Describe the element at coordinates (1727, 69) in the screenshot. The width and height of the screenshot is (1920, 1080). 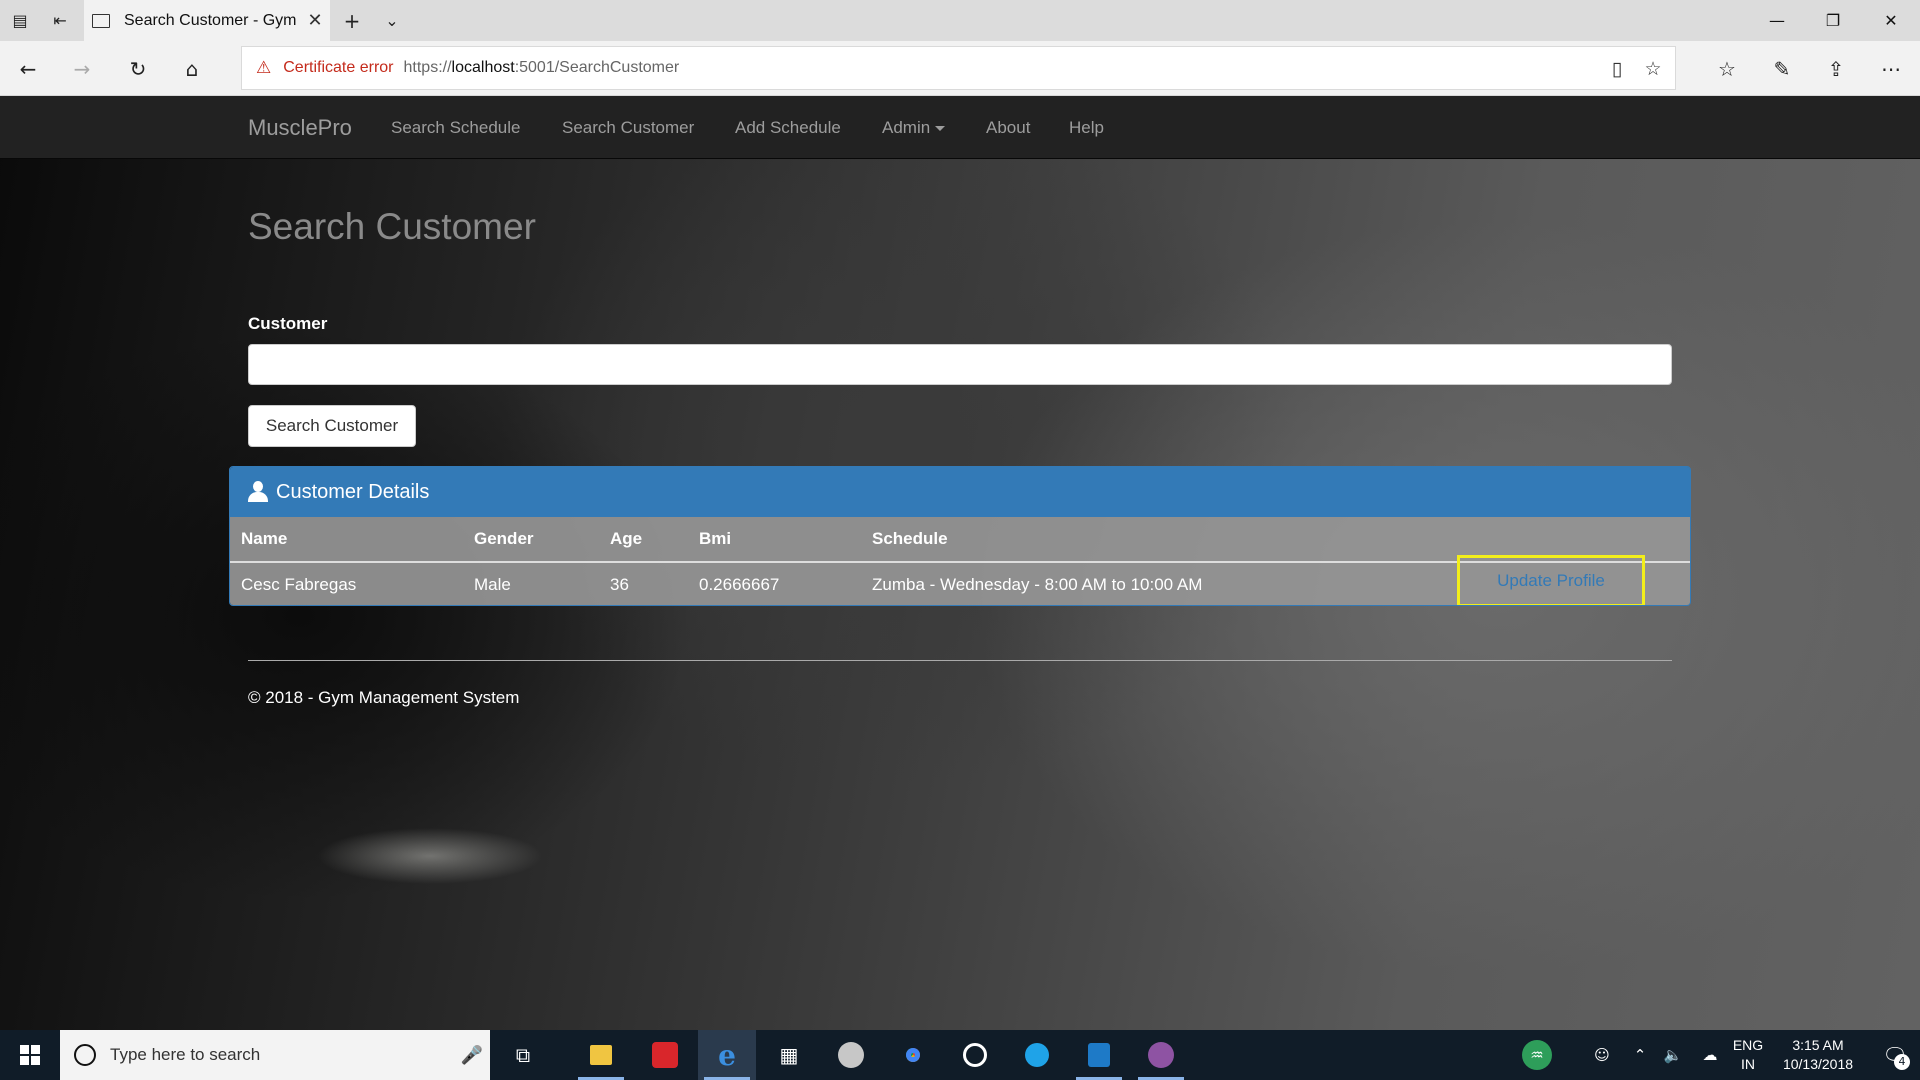
I see `favorites-hub-icon: ☆` at that location.